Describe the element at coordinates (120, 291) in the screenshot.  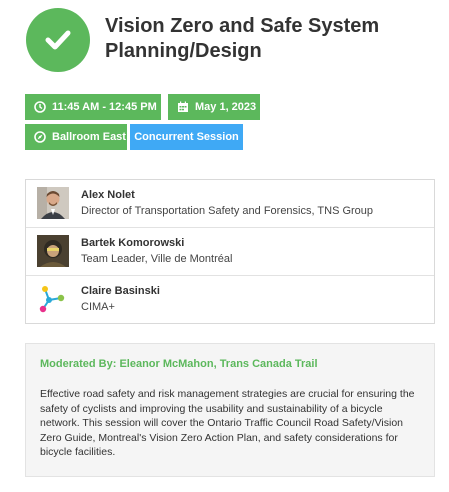
I see `speaker-name: Claire Basinski` at that location.